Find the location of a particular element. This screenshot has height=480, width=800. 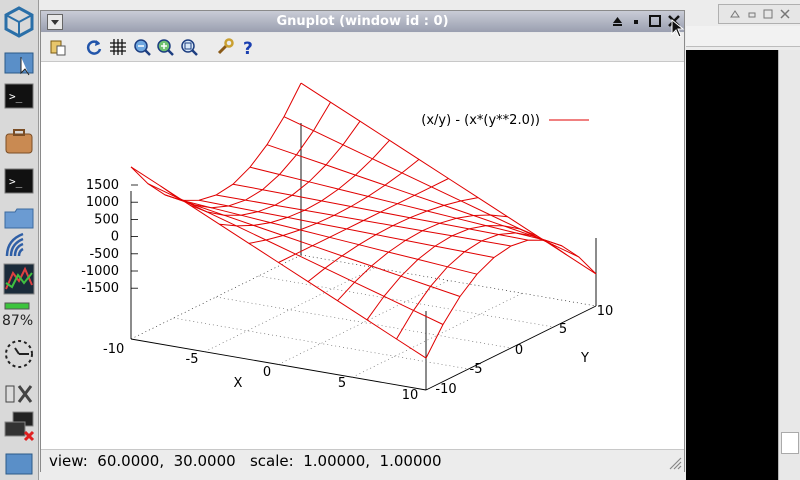

close-icon is located at coordinates (785, 14).